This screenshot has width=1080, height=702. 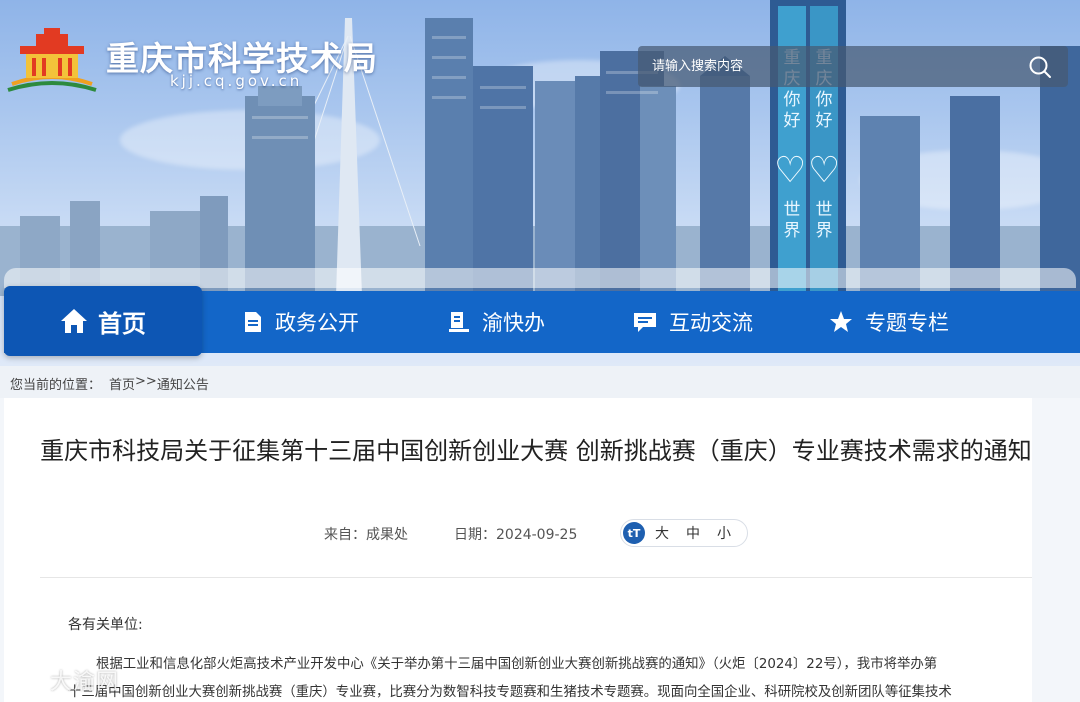 What do you see at coordinates (85, 682) in the screenshot?
I see `watermark-text: 大渝网` at bounding box center [85, 682].